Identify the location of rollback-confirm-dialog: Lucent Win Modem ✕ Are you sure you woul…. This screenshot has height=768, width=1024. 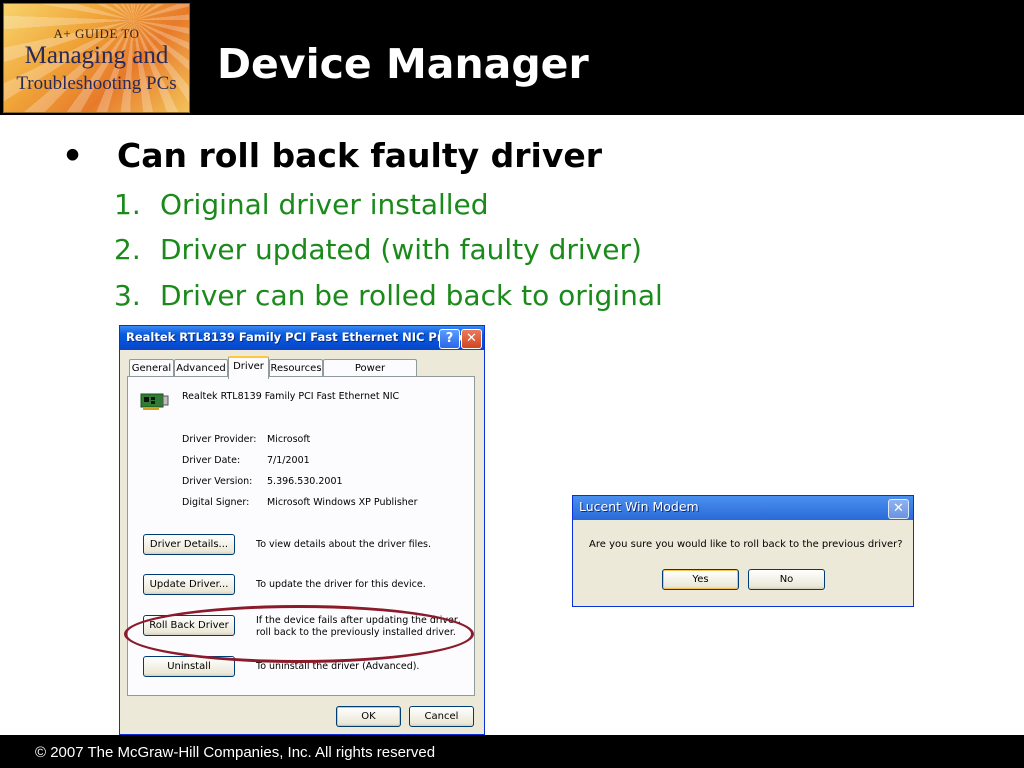
(743, 551).